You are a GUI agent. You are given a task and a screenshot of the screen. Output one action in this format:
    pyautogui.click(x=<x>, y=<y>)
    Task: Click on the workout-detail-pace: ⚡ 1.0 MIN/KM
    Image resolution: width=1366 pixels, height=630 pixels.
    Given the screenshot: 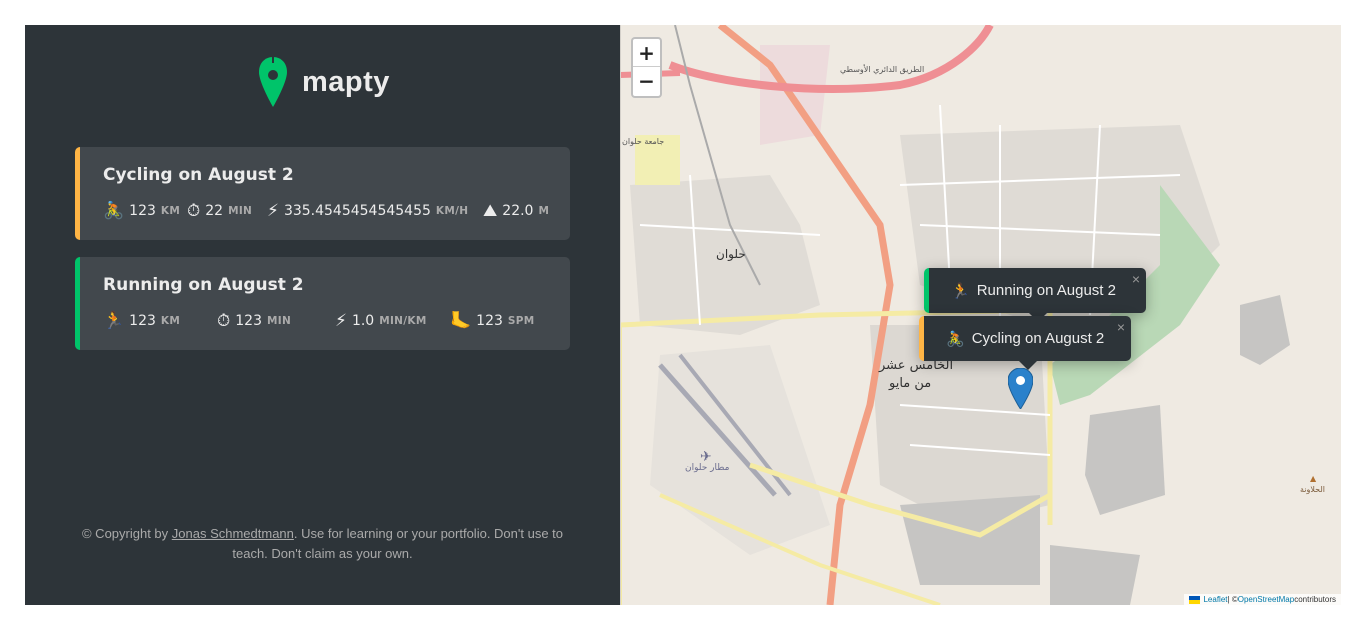 What is the action you would take?
    pyautogui.click(x=381, y=321)
    